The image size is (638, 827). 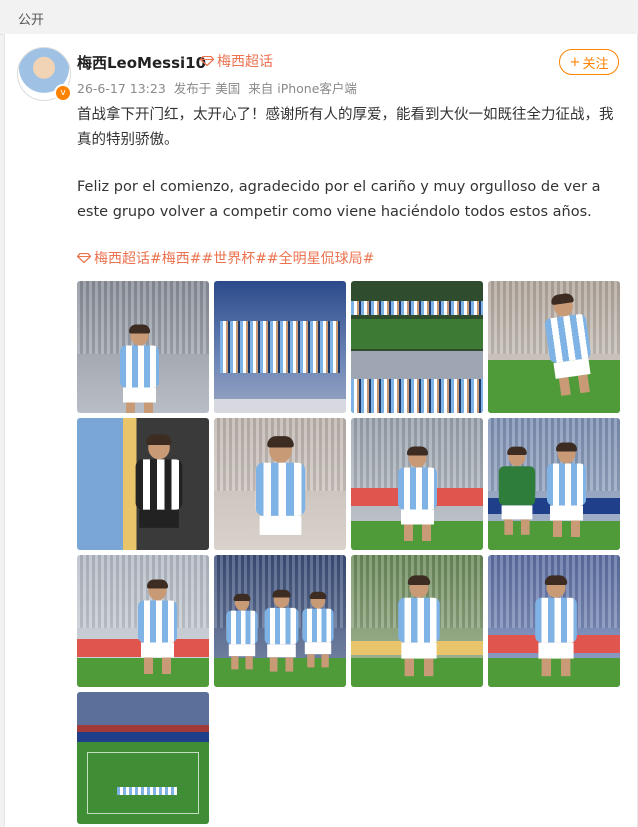 What do you see at coordinates (234, 259) in the screenshot?
I see `hashtags-text: 梅西超话#梅西##世界杯##全明星侃球局#` at bounding box center [234, 259].